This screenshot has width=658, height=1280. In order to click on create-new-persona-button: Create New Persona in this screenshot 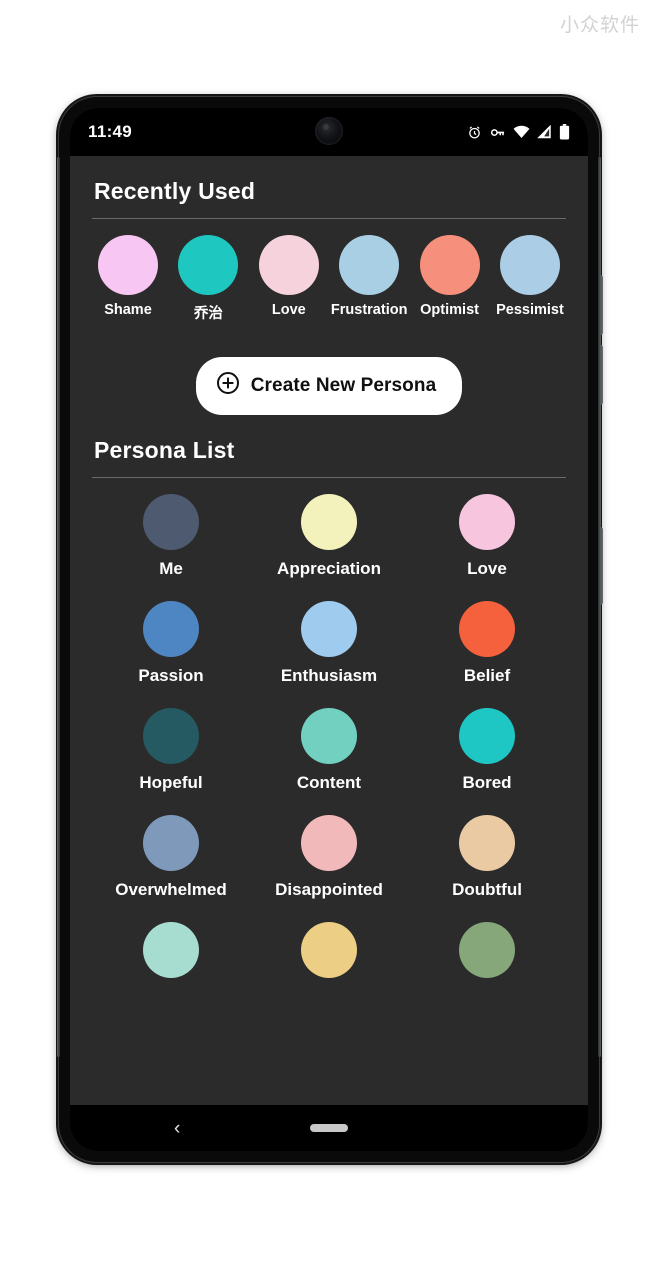, I will do `click(329, 386)`.